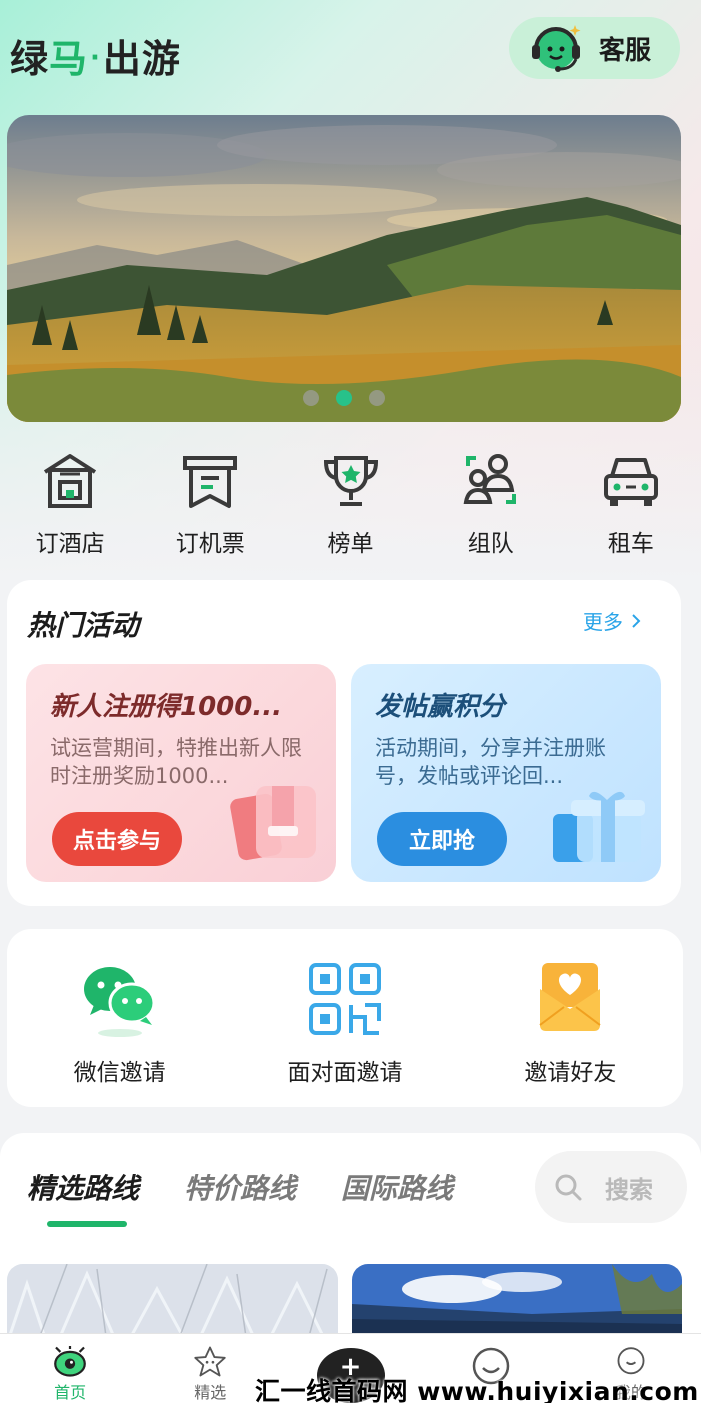 This screenshot has height=1403, width=701. I want to click on nav-label: 精选, so click(210, 1392).